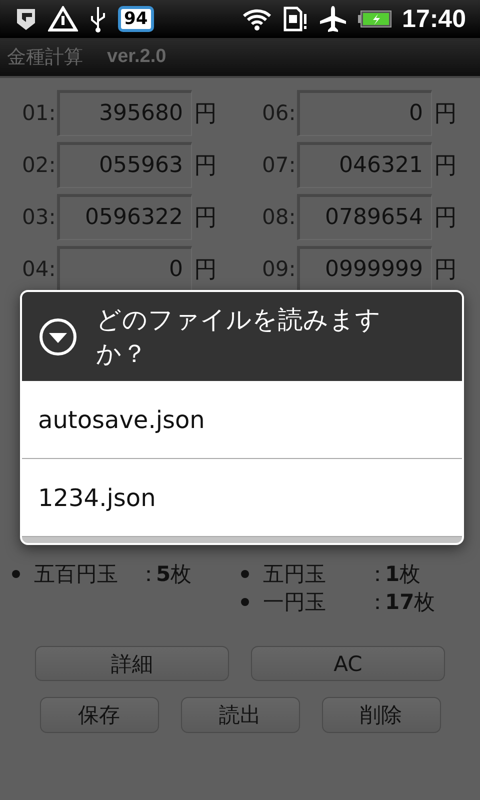  I want to click on usb-icon, so click(98, 19).